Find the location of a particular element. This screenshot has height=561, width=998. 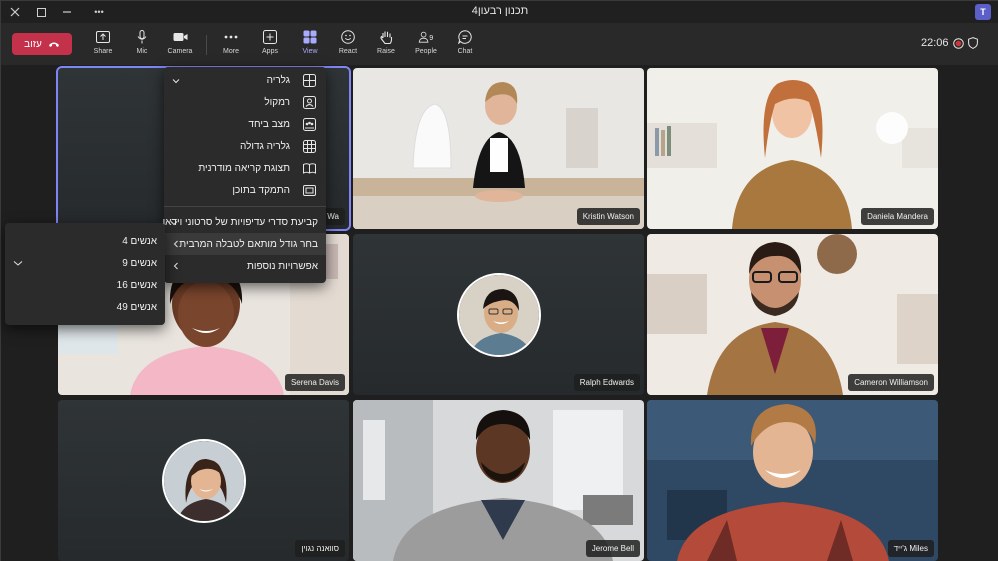

participant-tile: Cameron Williamson is located at coordinates (792, 314).